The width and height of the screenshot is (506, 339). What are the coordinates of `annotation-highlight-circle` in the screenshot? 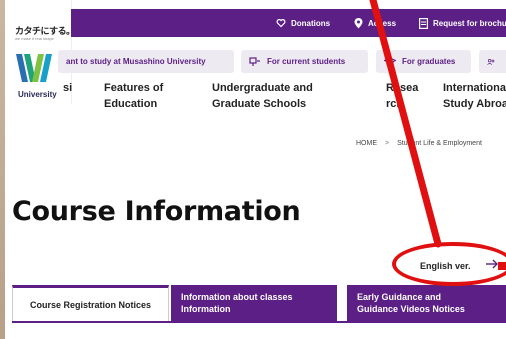 It's located at (449, 264).